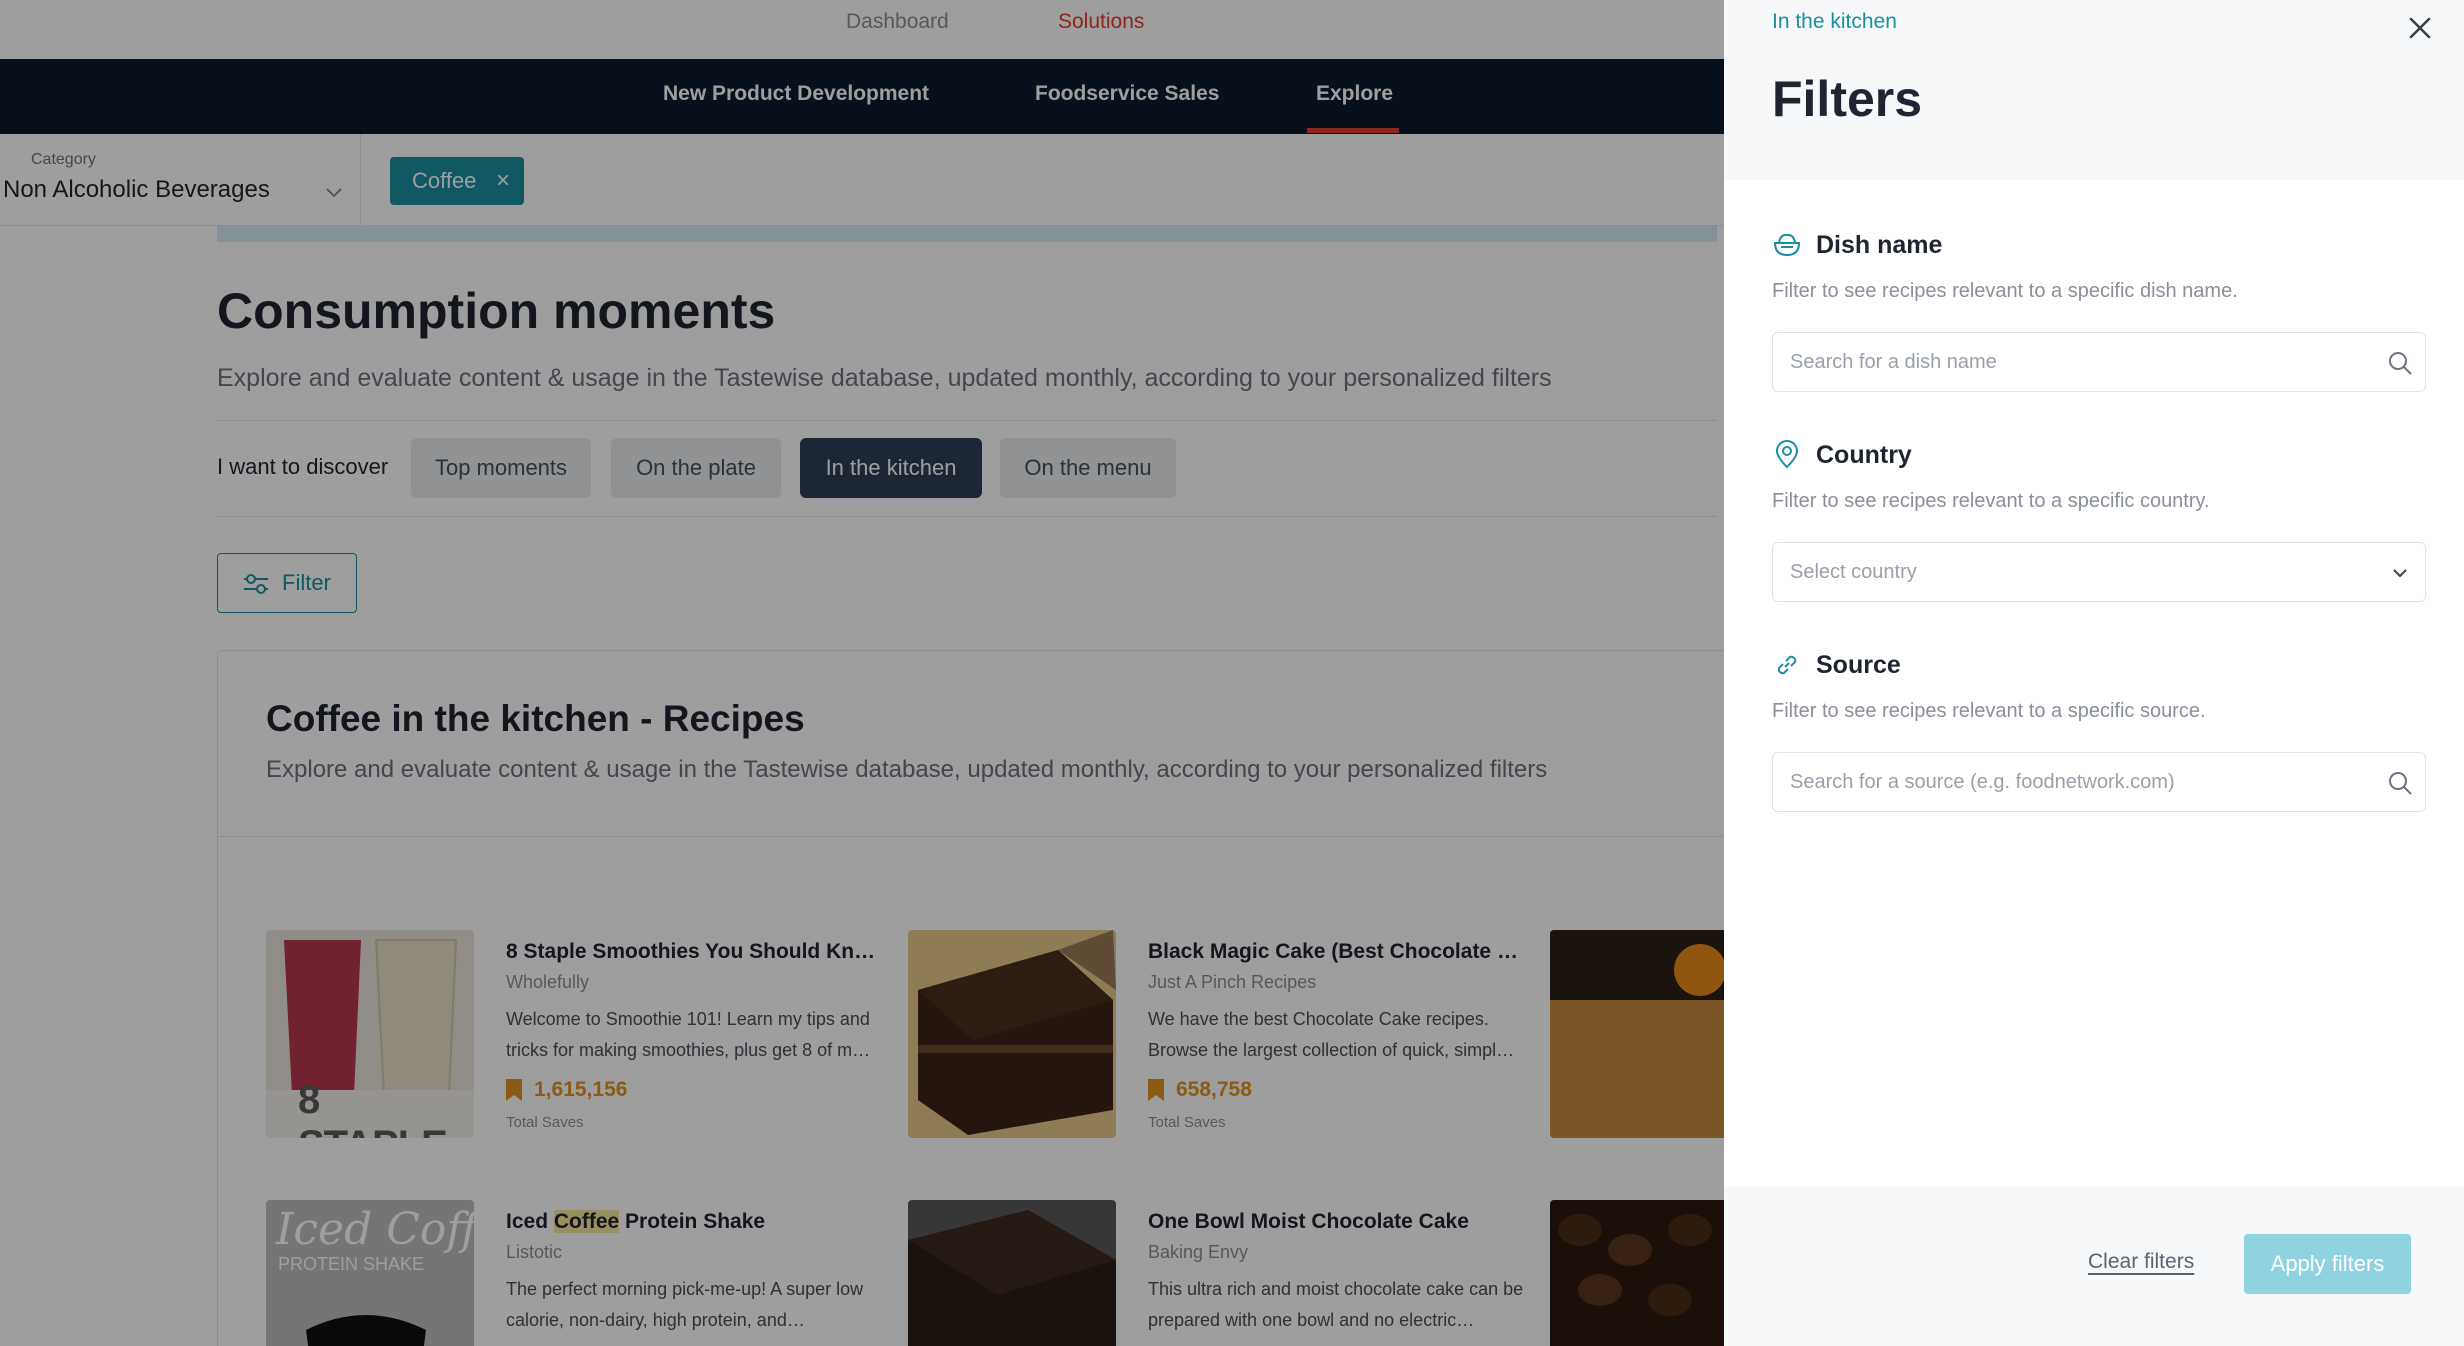  I want to click on close-icon, so click(2420, 28).